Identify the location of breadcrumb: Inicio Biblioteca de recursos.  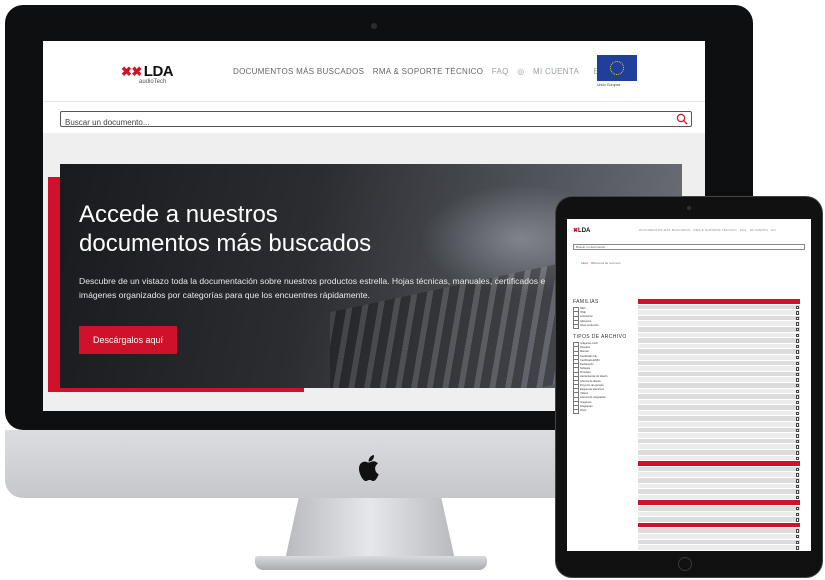
(601, 263).